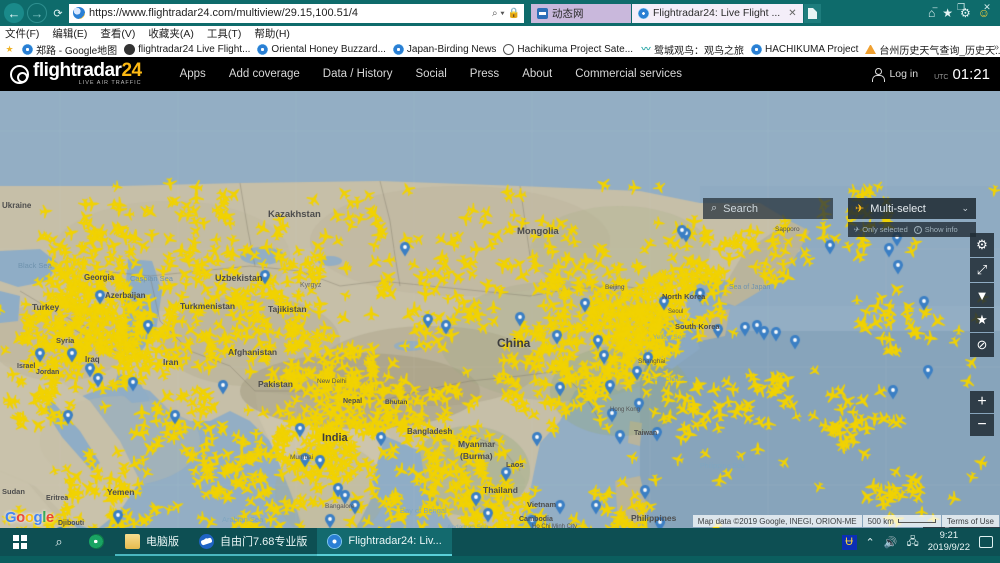 The image size is (1000, 563). I want to click on only-selected-toggle: ✈ Only selected, so click(880, 229).